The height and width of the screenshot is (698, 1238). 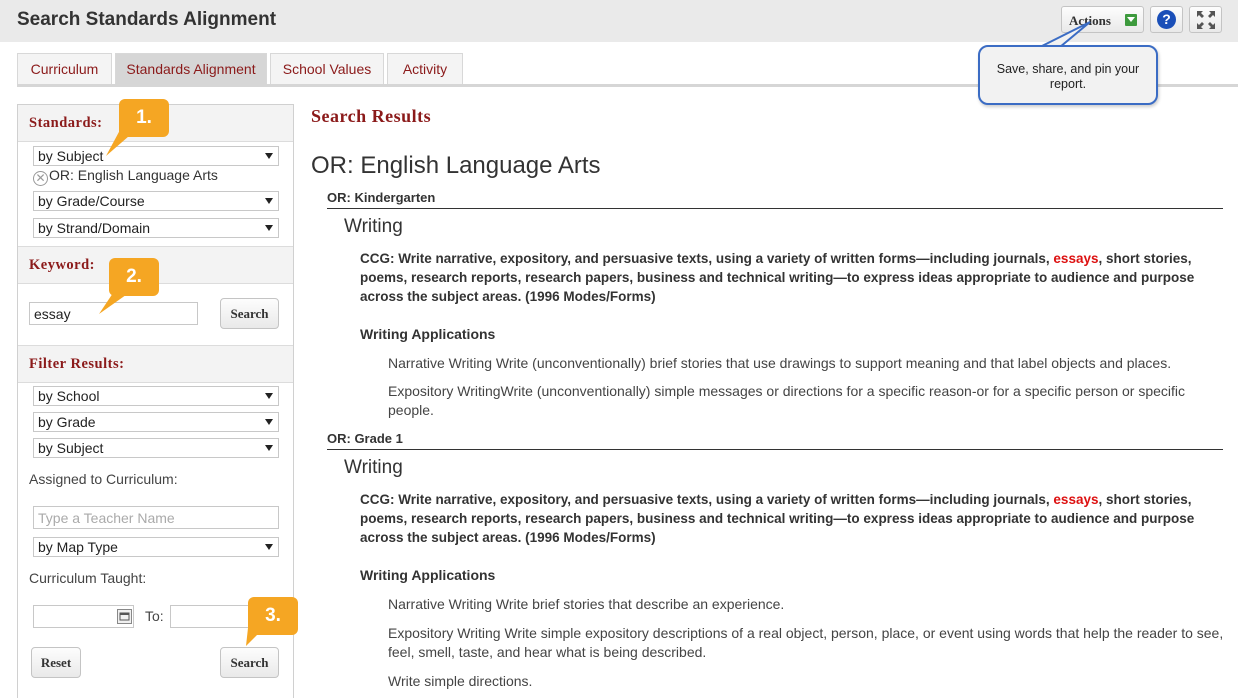 What do you see at coordinates (67, 422) in the screenshot?
I see `select-value: by Grade` at bounding box center [67, 422].